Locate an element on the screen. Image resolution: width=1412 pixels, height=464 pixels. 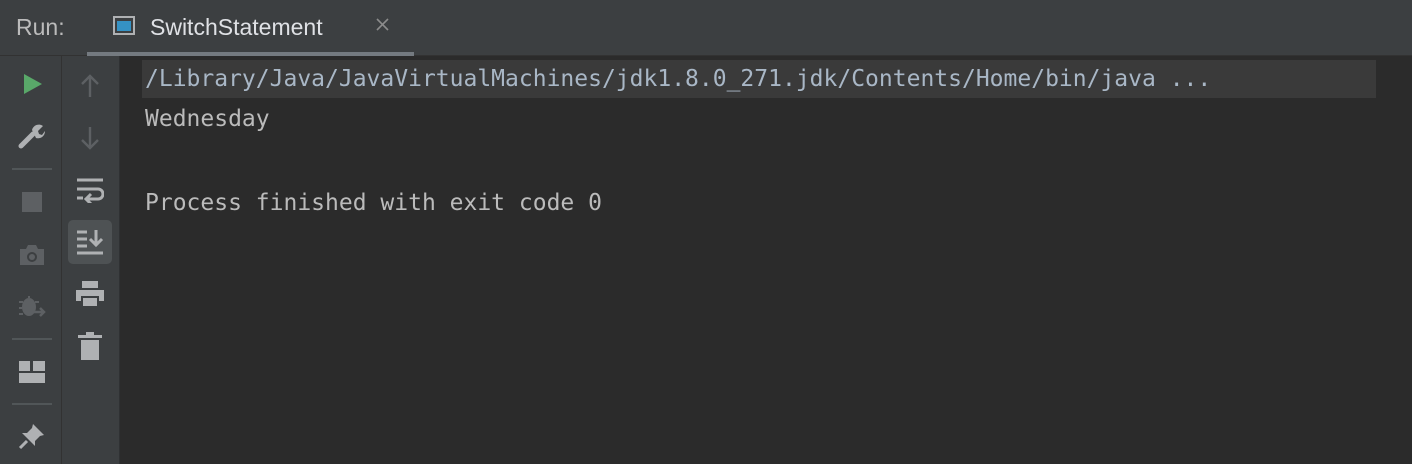
pin-tab-button is located at coordinates (32, 436).